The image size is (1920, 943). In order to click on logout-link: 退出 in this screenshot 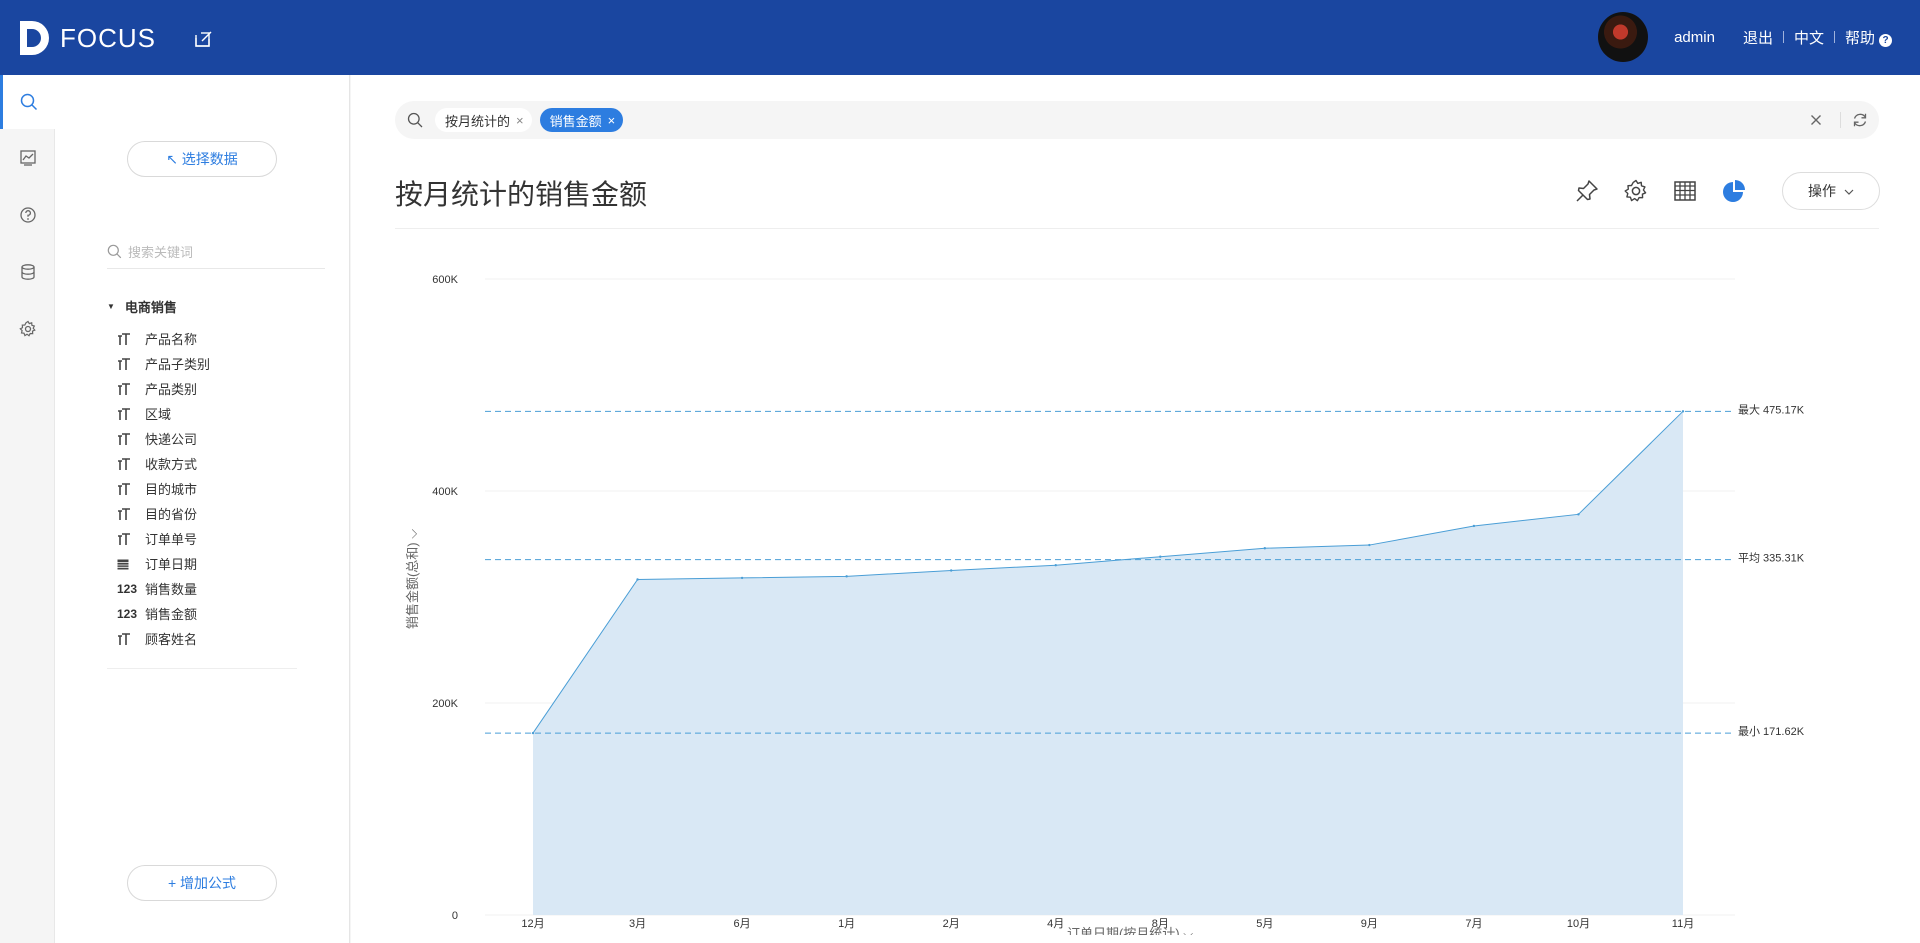, I will do `click(1758, 37)`.